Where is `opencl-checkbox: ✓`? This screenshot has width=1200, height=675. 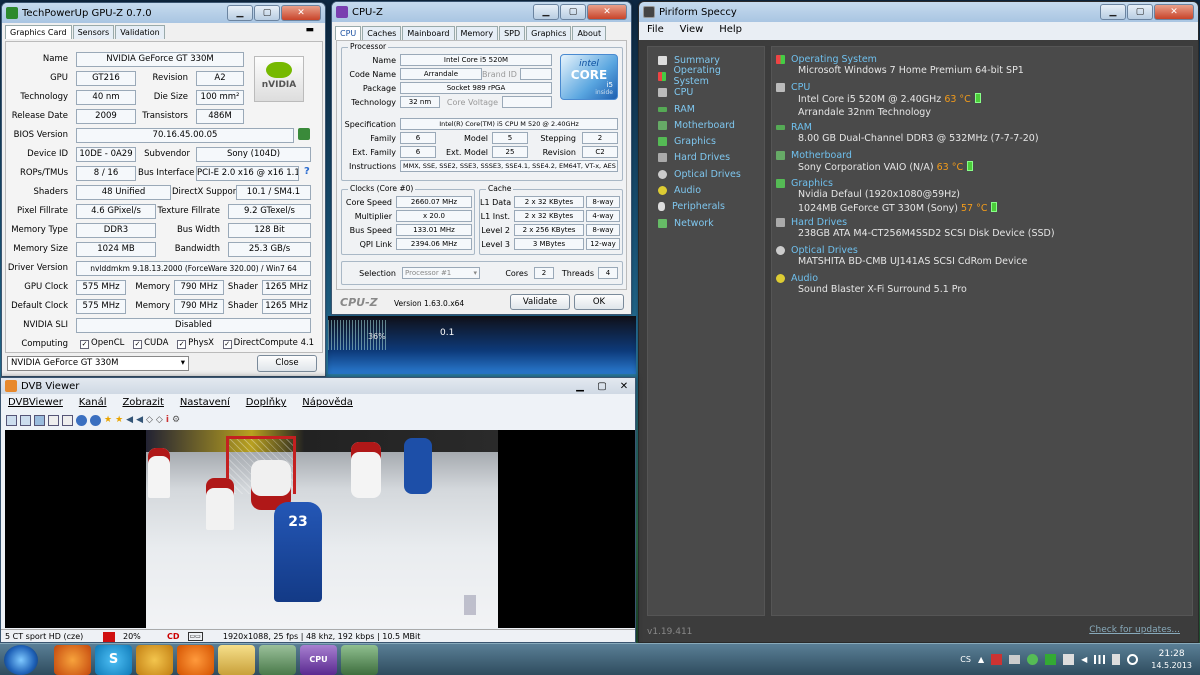
opencl-checkbox: ✓ is located at coordinates (84, 344).